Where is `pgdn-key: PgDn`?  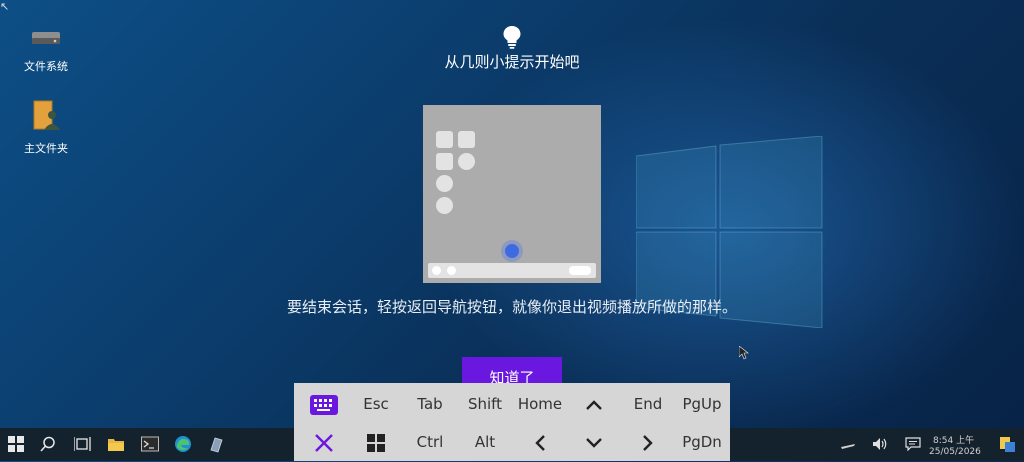
pgdn-key: PgDn is located at coordinates (702, 441).